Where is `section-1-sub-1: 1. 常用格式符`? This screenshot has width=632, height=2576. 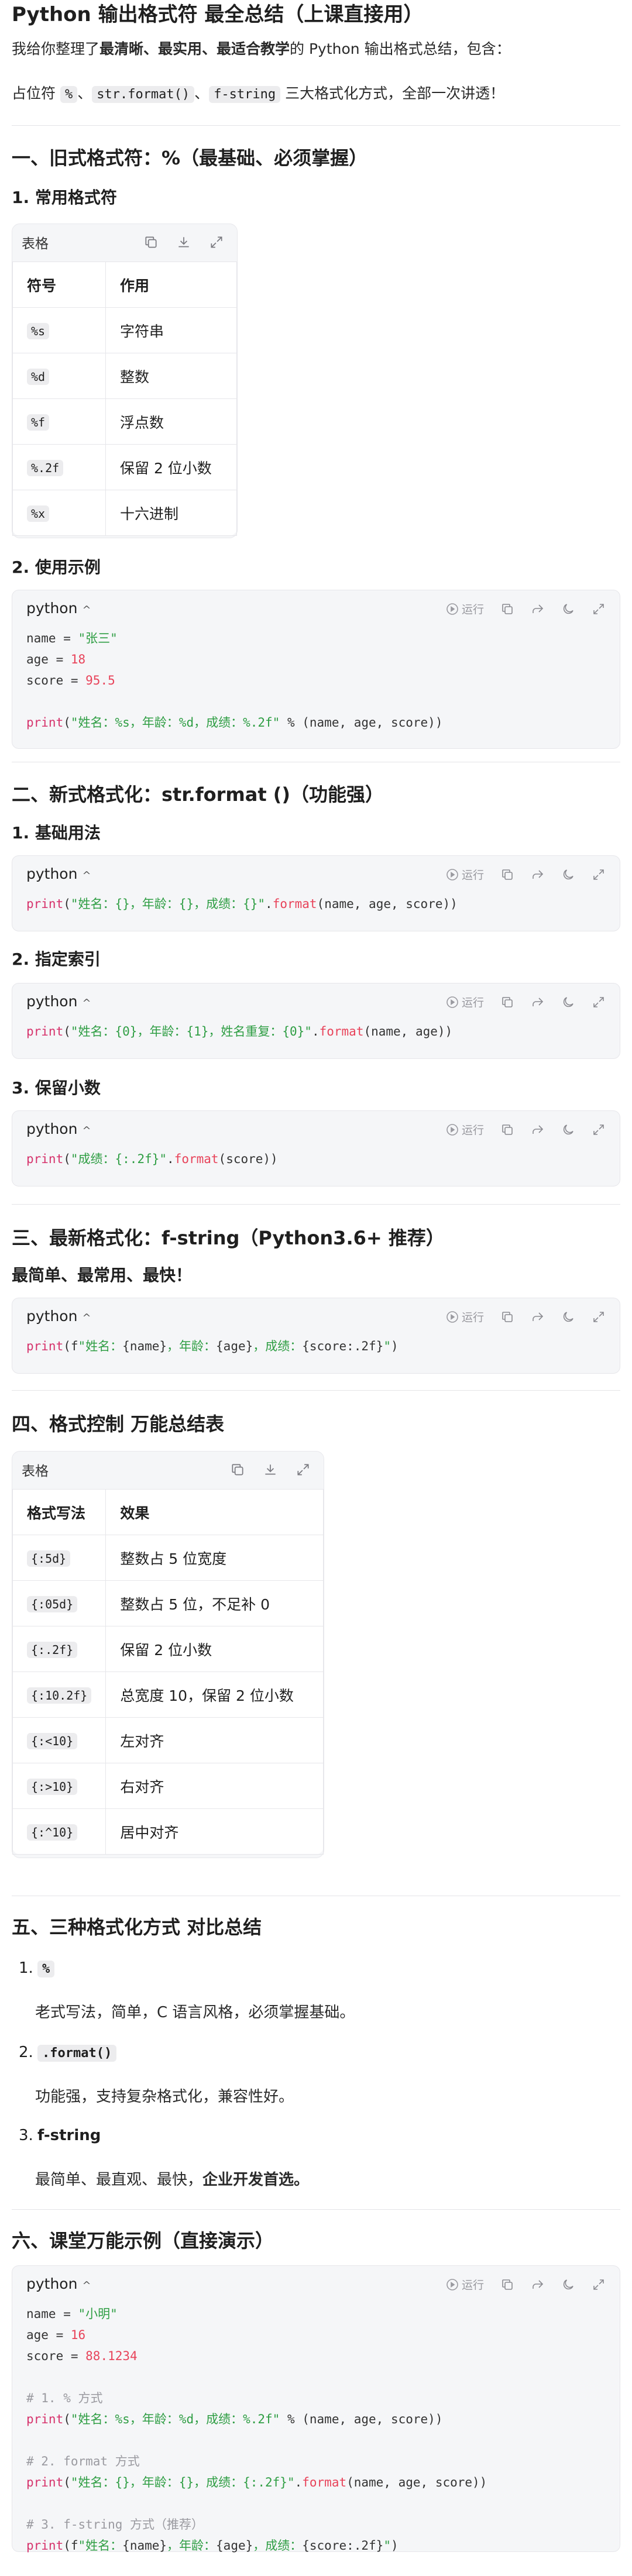 section-1-sub-1: 1. 常用格式符 is located at coordinates (64, 197).